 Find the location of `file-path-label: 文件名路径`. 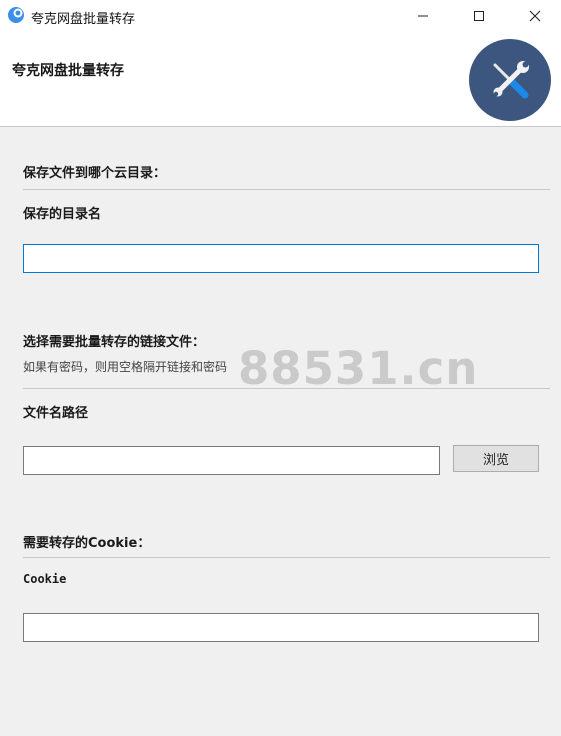

file-path-label: 文件名路径 is located at coordinates (56, 413).